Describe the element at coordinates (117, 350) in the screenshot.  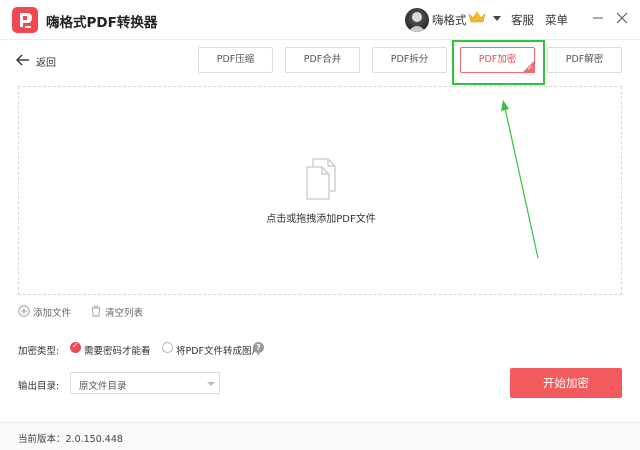
I see `radio-password-required-label: 需要密码才能看` at that location.